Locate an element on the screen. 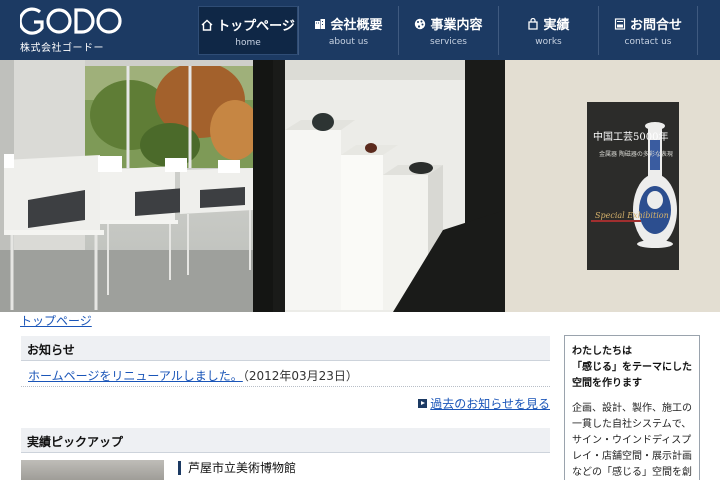 The width and height of the screenshot is (720, 480). nav-label: 実績 is located at coordinates (556, 25).